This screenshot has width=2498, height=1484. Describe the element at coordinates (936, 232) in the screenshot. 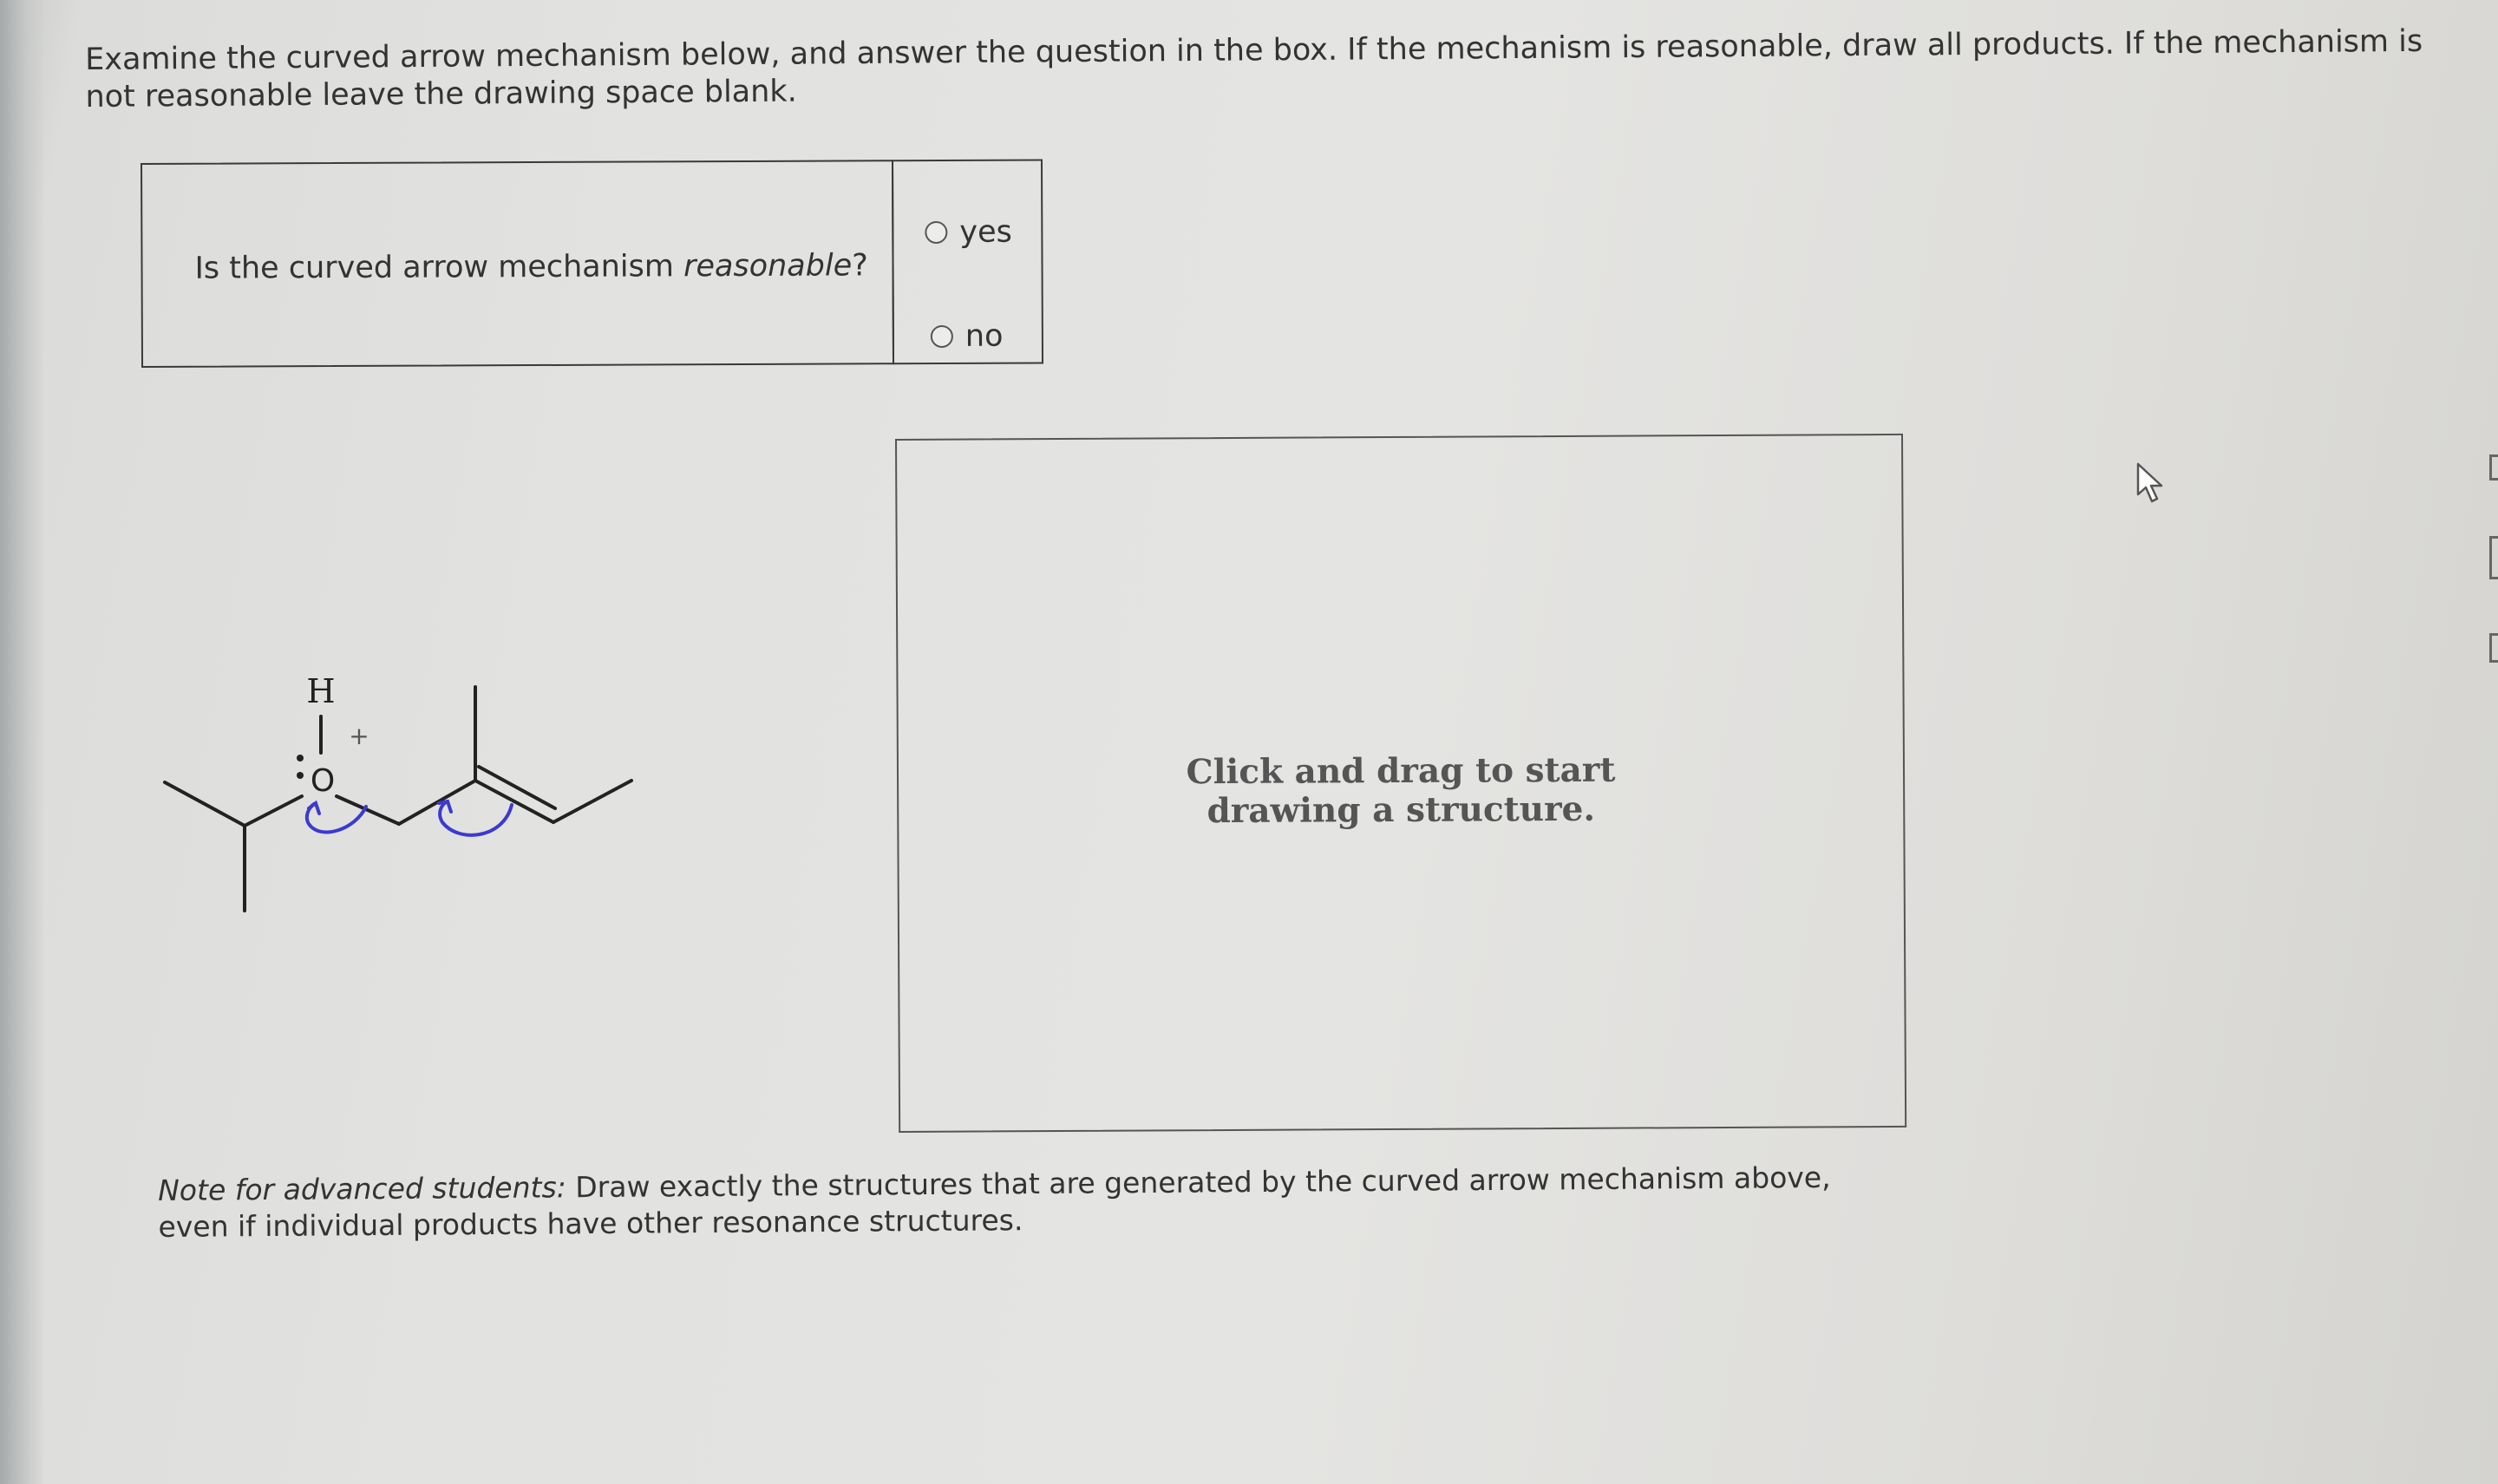

I see `yes-radio` at that location.